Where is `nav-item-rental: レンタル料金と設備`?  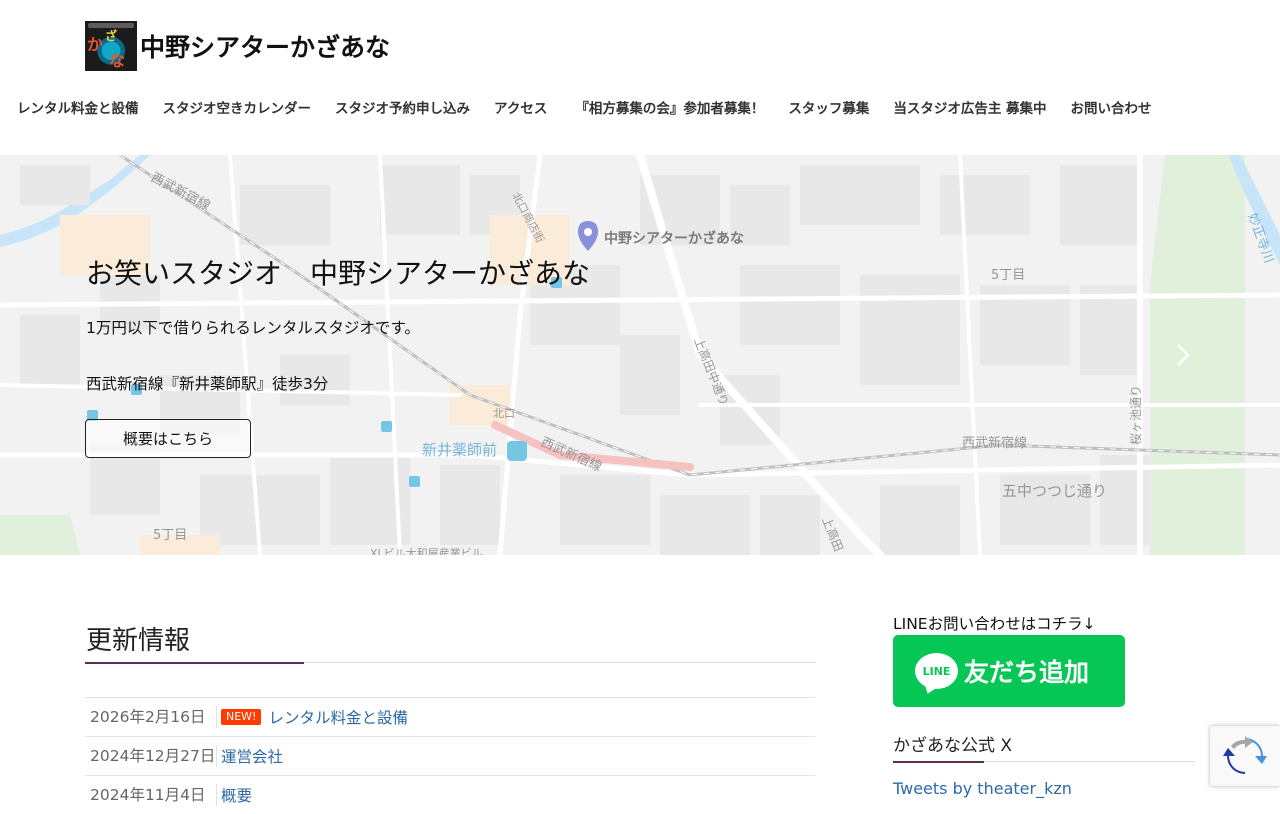
nav-item-rental: レンタル料金と設備 is located at coordinates (78, 107).